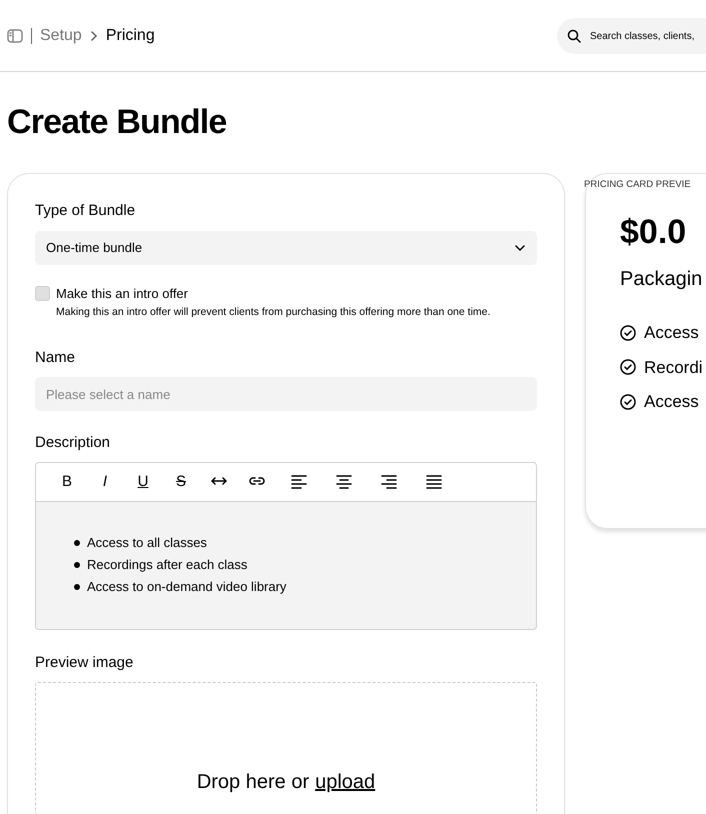 Image resolution: width=706 pixels, height=814 pixels. I want to click on hint-text: Making this an intro offer will prevent clients from purchasing this offering more than one time., so click(274, 312).